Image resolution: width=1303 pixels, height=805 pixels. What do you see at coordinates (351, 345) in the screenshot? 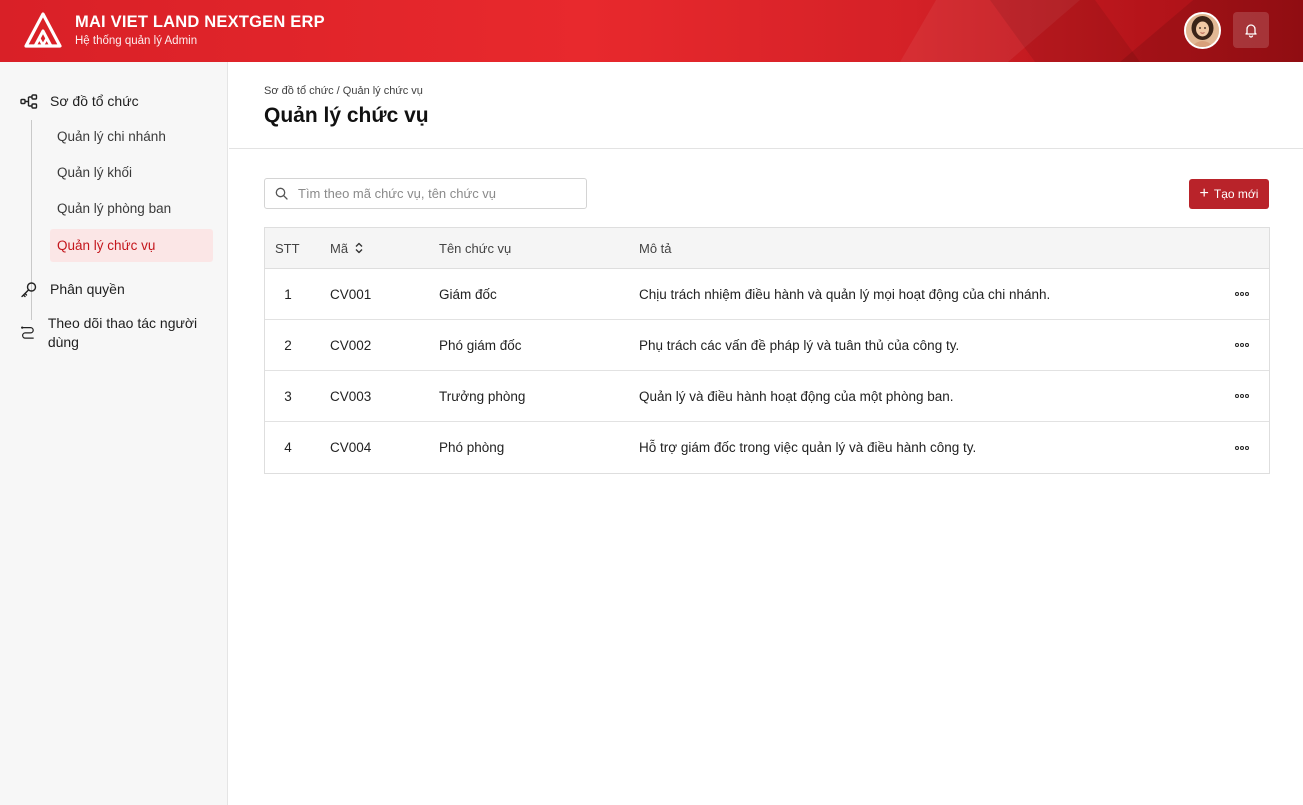
I see `row-code: CV002` at bounding box center [351, 345].